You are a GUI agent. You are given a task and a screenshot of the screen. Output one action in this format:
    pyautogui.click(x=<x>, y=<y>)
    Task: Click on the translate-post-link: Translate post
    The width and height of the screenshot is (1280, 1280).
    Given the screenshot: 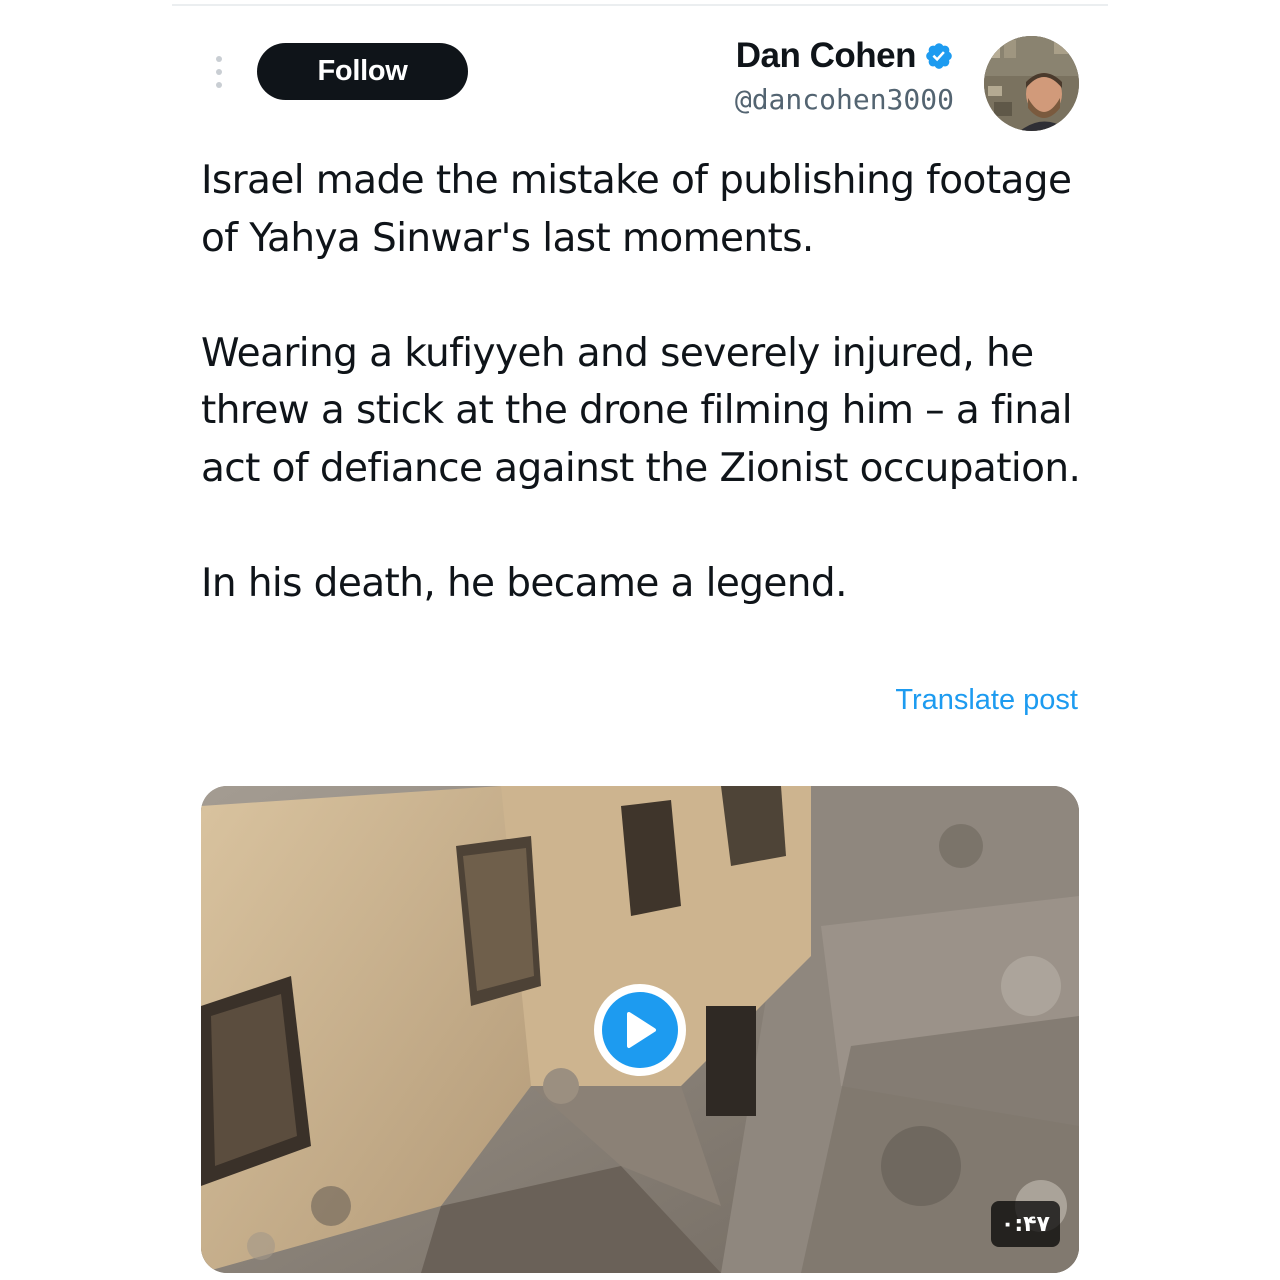 What is the action you would take?
    pyautogui.click(x=986, y=700)
    